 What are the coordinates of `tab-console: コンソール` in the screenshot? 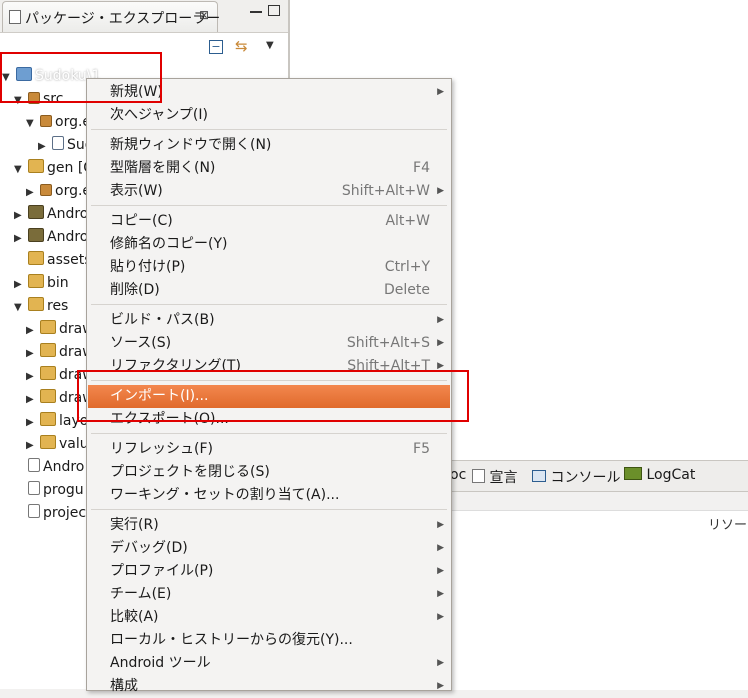 It's located at (576, 477).